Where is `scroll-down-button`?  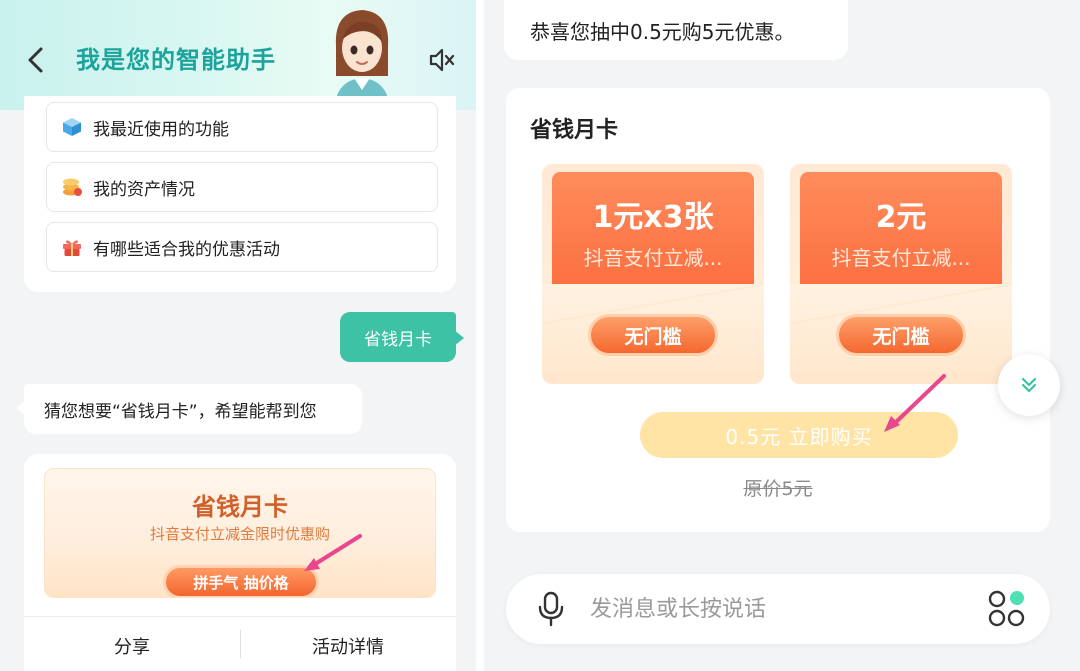
scroll-down-button is located at coordinates (1029, 385).